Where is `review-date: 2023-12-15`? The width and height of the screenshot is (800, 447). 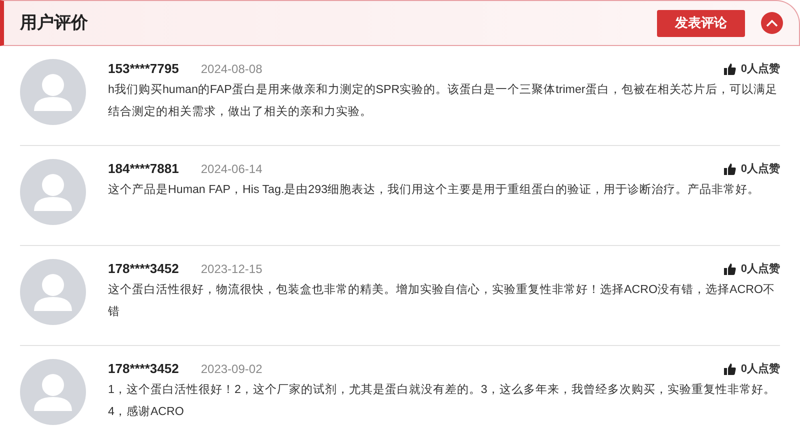 review-date: 2023-12-15 is located at coordinates (232, 269).